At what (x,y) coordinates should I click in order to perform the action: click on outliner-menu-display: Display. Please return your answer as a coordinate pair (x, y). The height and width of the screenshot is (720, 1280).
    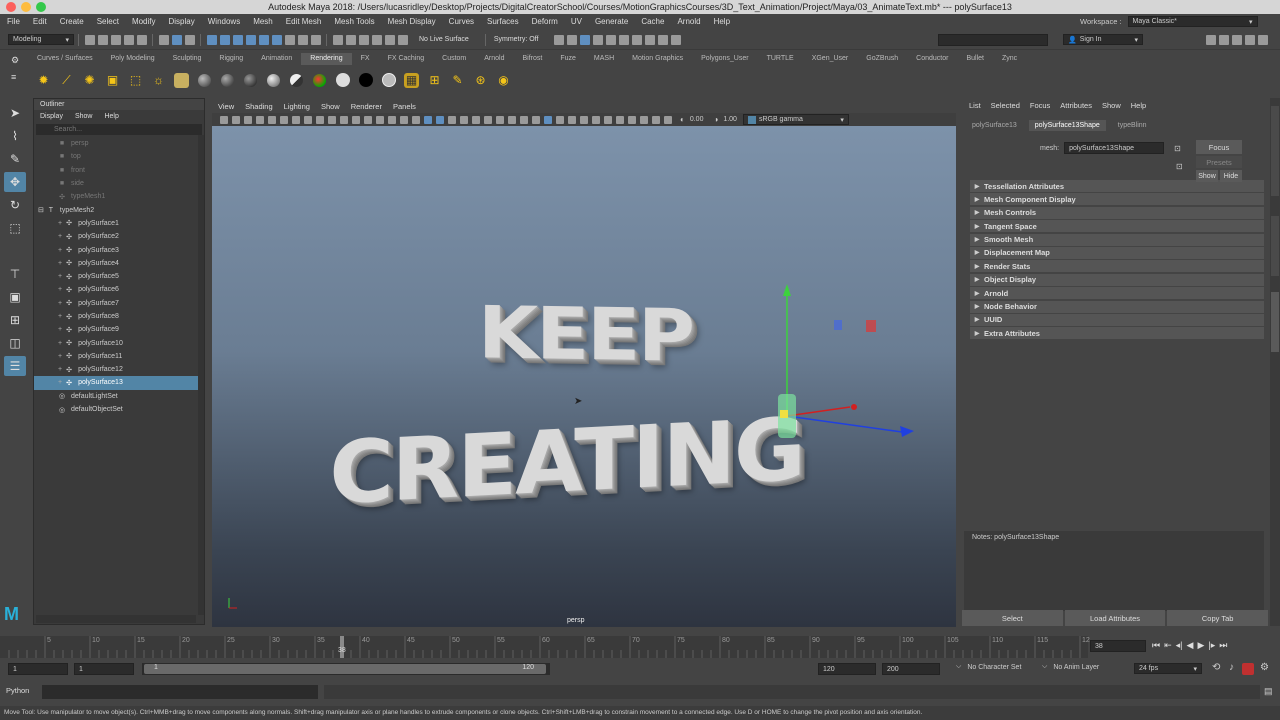
    Looking at the image, I should click on (51, 116).